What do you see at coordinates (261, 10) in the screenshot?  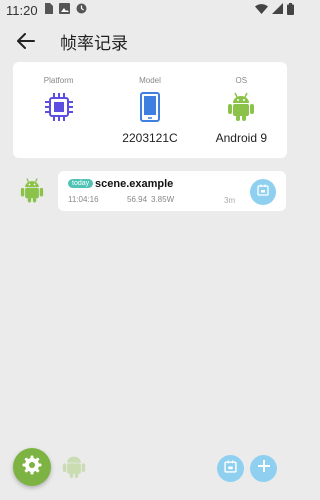 I see `wifi-icon` at bounding box center [261, 10].